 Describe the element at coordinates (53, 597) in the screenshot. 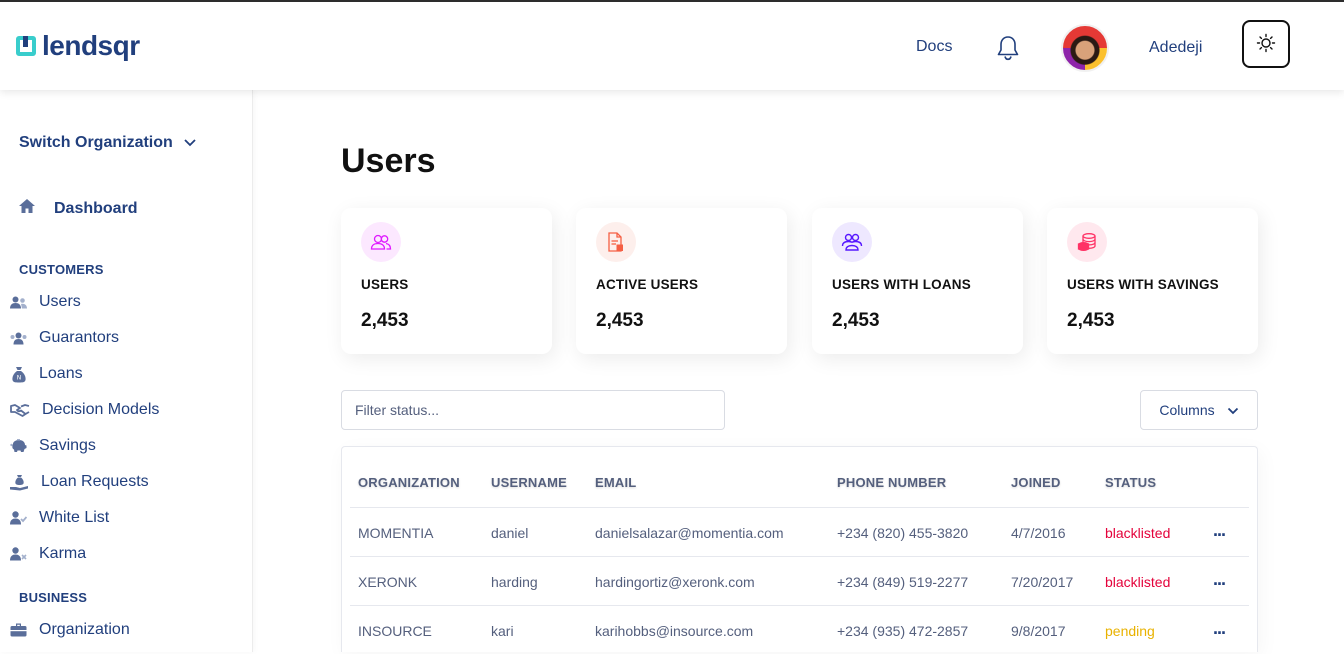

I see `section-title-business: BUSINESS` at that location.